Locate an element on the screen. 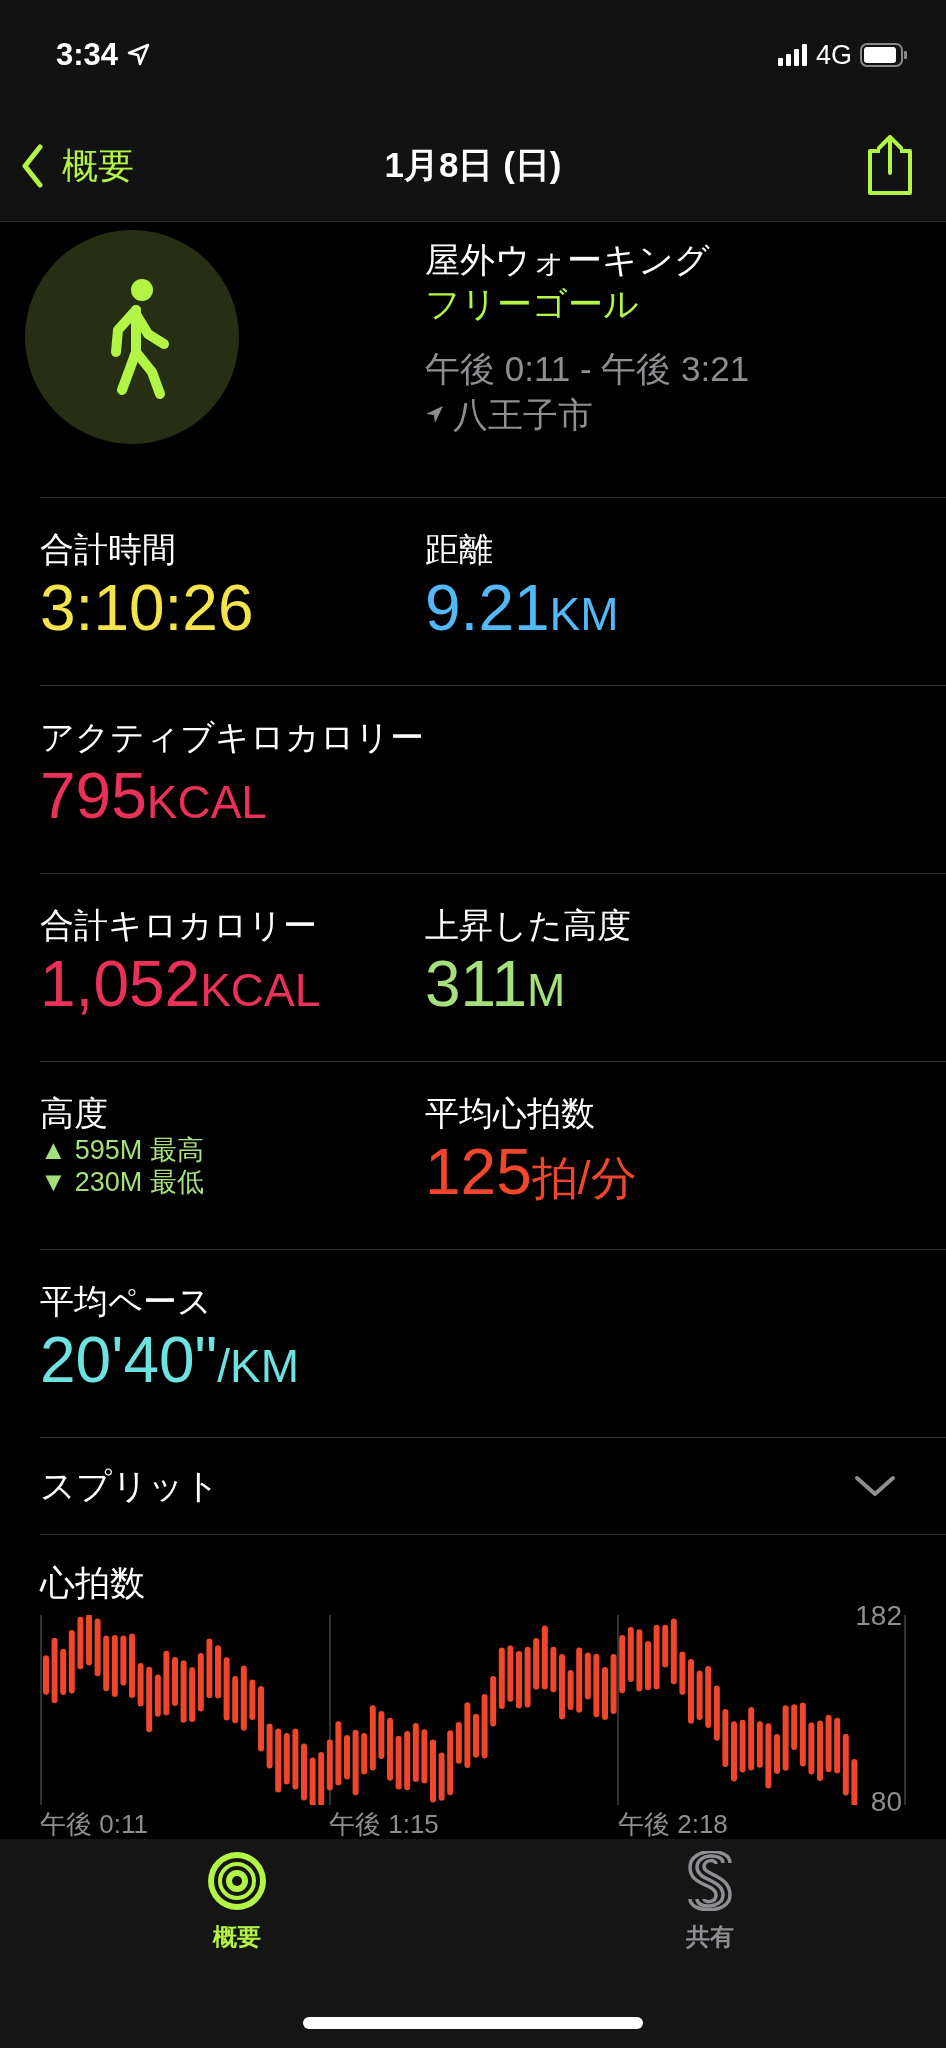 Image resolution: width=946 pixels, height=2048 pixels. altitude-reading: 595M 最高 is located at coordinates (139, 1150).